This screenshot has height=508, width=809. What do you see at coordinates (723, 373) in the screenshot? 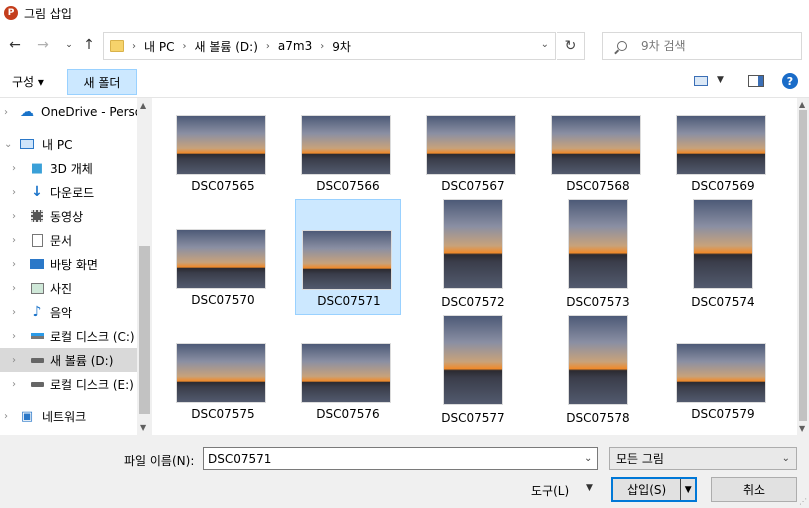
I see `file-tile: DSC07579` at bounding box center [723, 373].